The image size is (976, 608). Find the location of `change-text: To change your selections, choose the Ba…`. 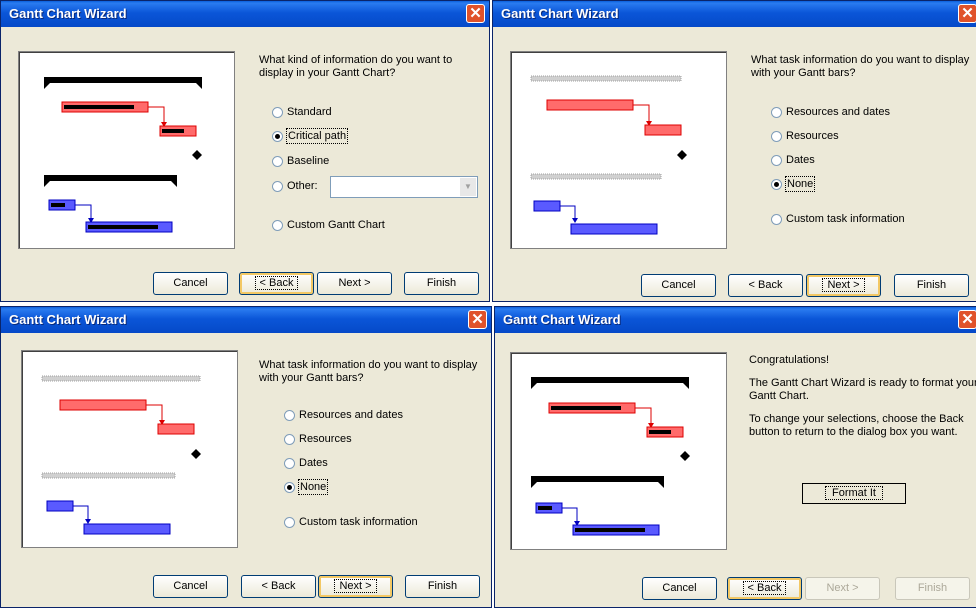

change-text: To change your selections, choose the Ba… is located at coordinates (856, 425).